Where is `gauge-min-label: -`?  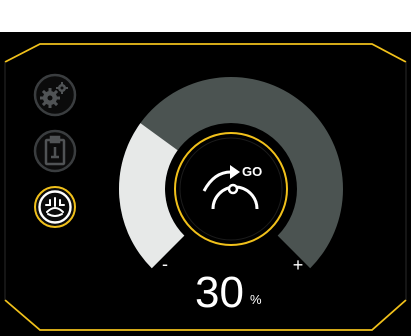 gauge-min-label: - is located at coordinates (165, 264).